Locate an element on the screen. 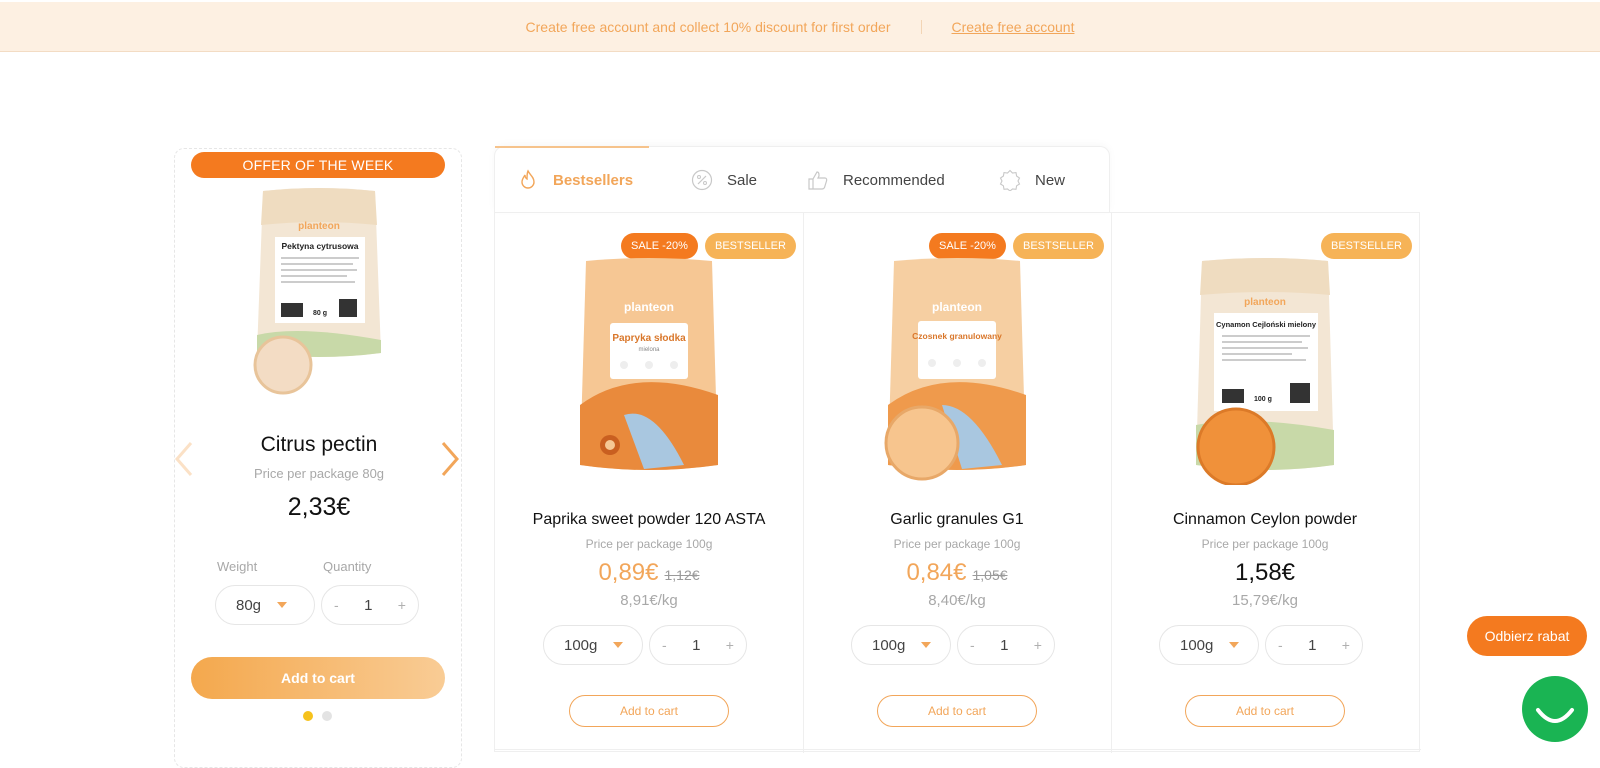 Image resolution: width=1600 pixels, height=768 pixels. current-price: 1,58€ is located at coordinates (1265, 572).